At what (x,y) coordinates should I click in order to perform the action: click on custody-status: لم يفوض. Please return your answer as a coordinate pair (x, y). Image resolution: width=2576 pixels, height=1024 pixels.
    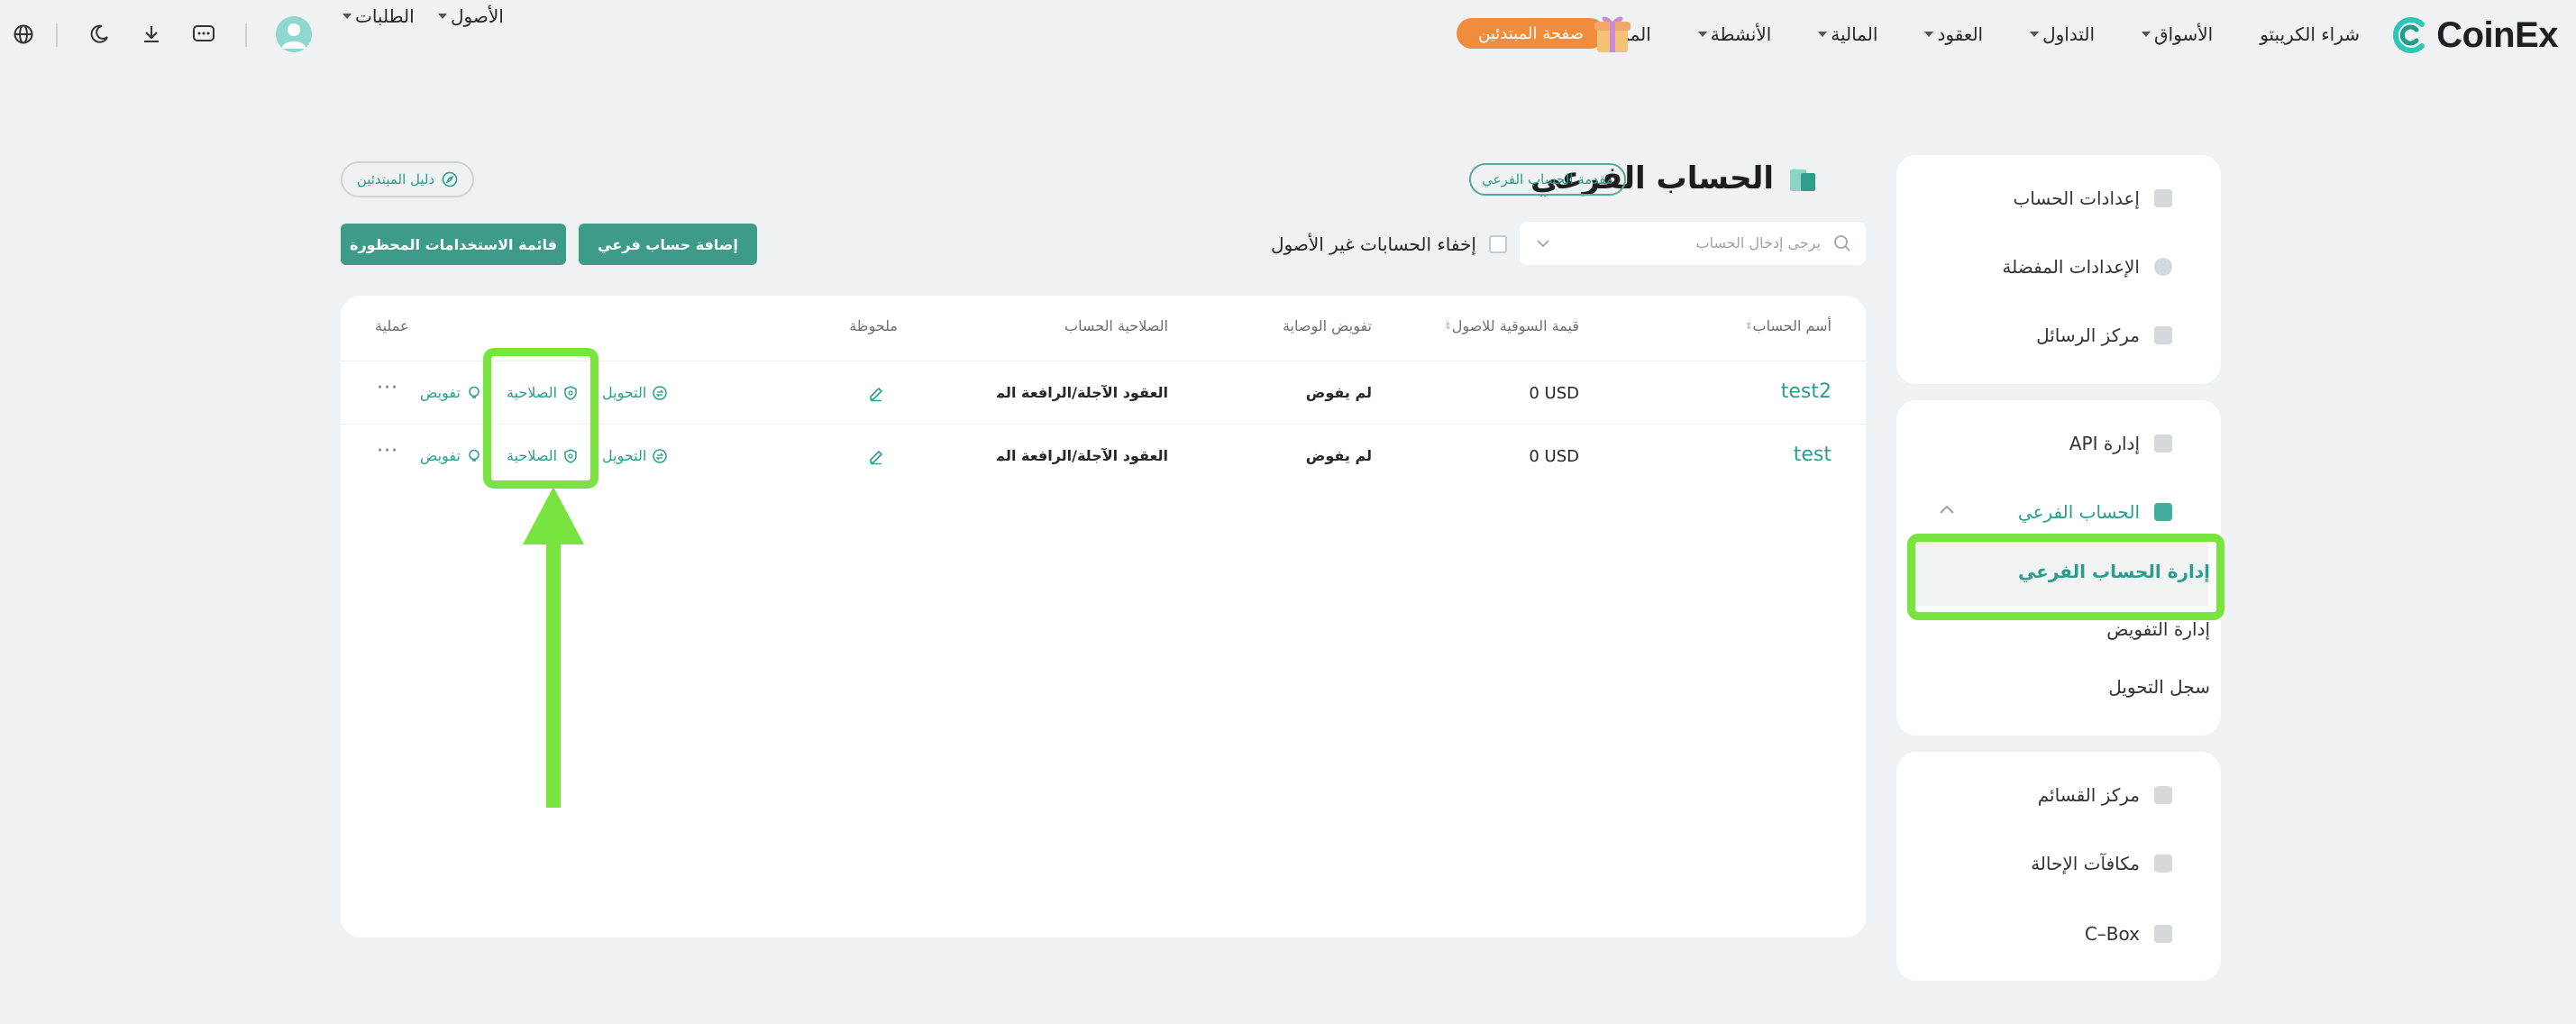
    Looking at the image, I should click on (1338, 455).